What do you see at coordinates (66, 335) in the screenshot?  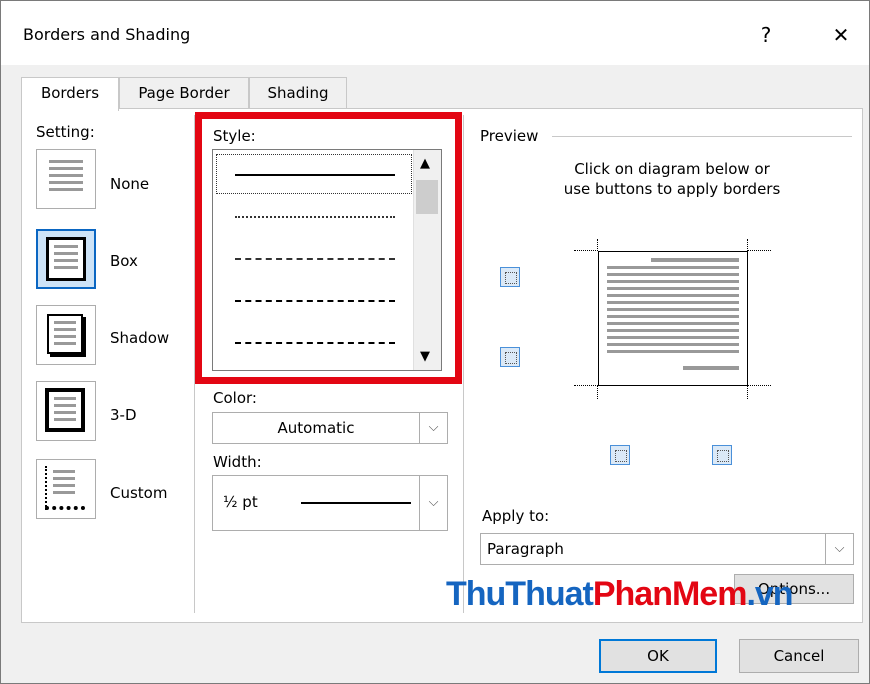 I see `shadow-border-icon` at bounding box center [66, 335].